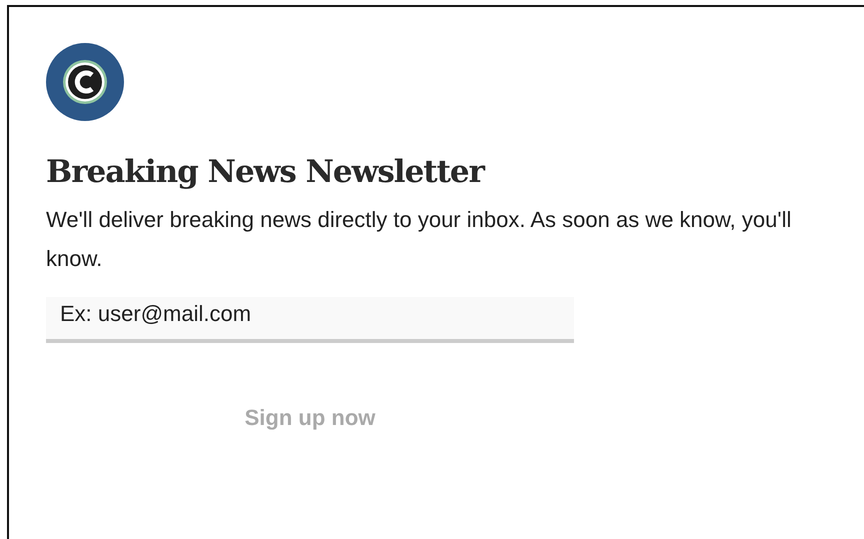 This screenshot has width=864, height=539. I want to click on description-text: We'll deliver breaking news directly to your inbox. As soon as we know, you'll know., so click(419, 239).